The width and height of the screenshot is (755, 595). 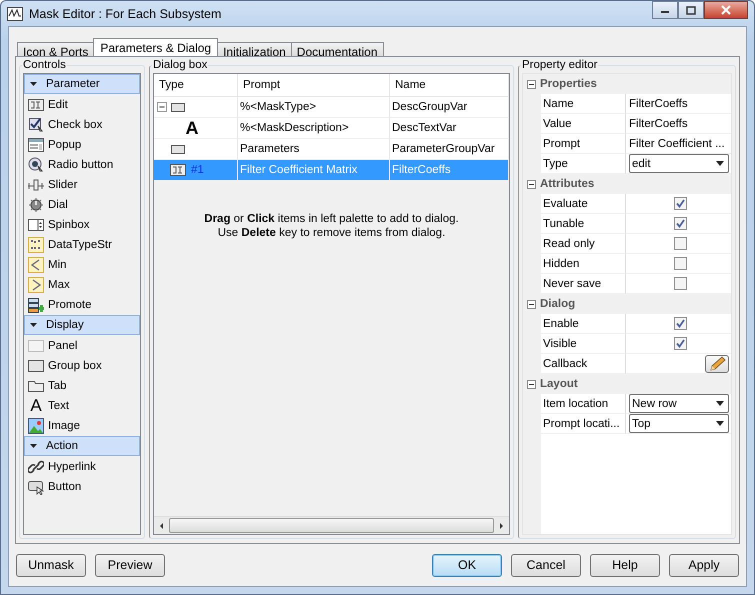 What do you see at coordinates (546, 565) in the screenshot?
I see `dialog-button: Cancel` at bounding box center [546, 565].